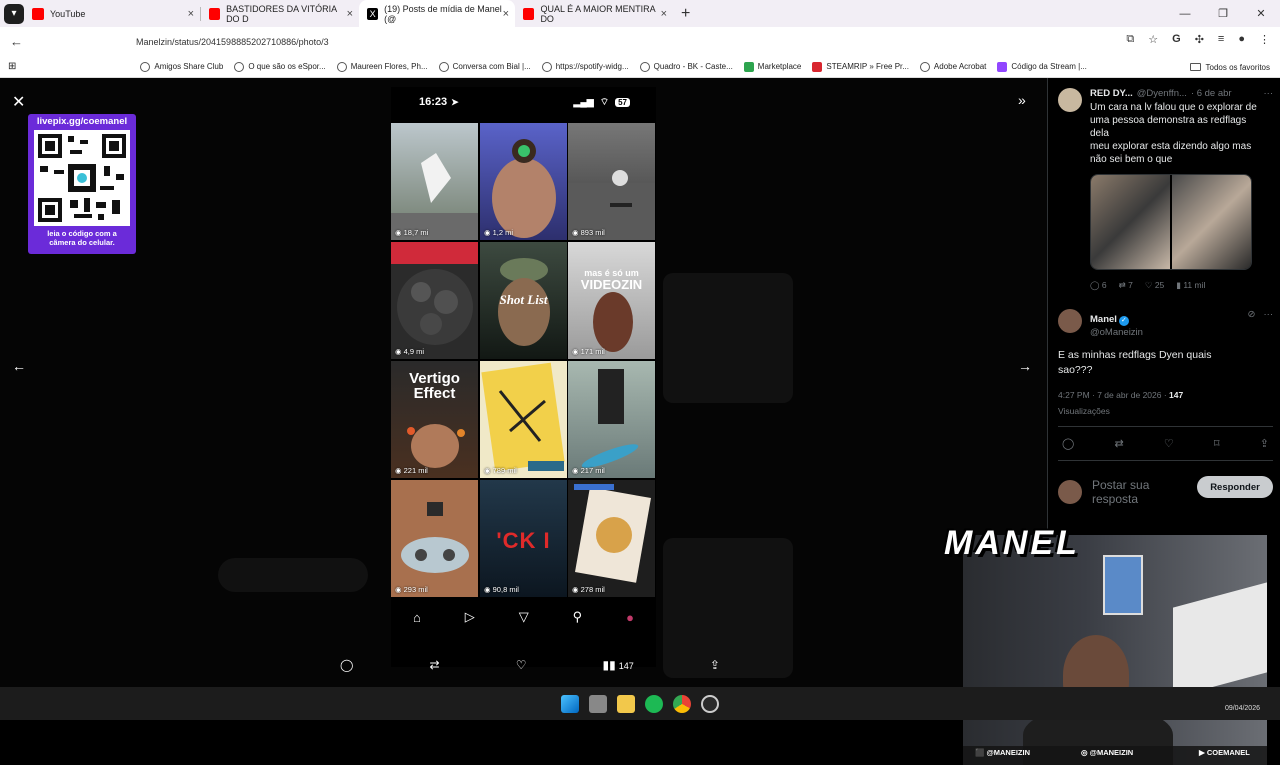 The image size is (1280, 765). Describe the element at coordinates (1221, 39) in the screenshot. I see `media-icon: ≡` at that location.